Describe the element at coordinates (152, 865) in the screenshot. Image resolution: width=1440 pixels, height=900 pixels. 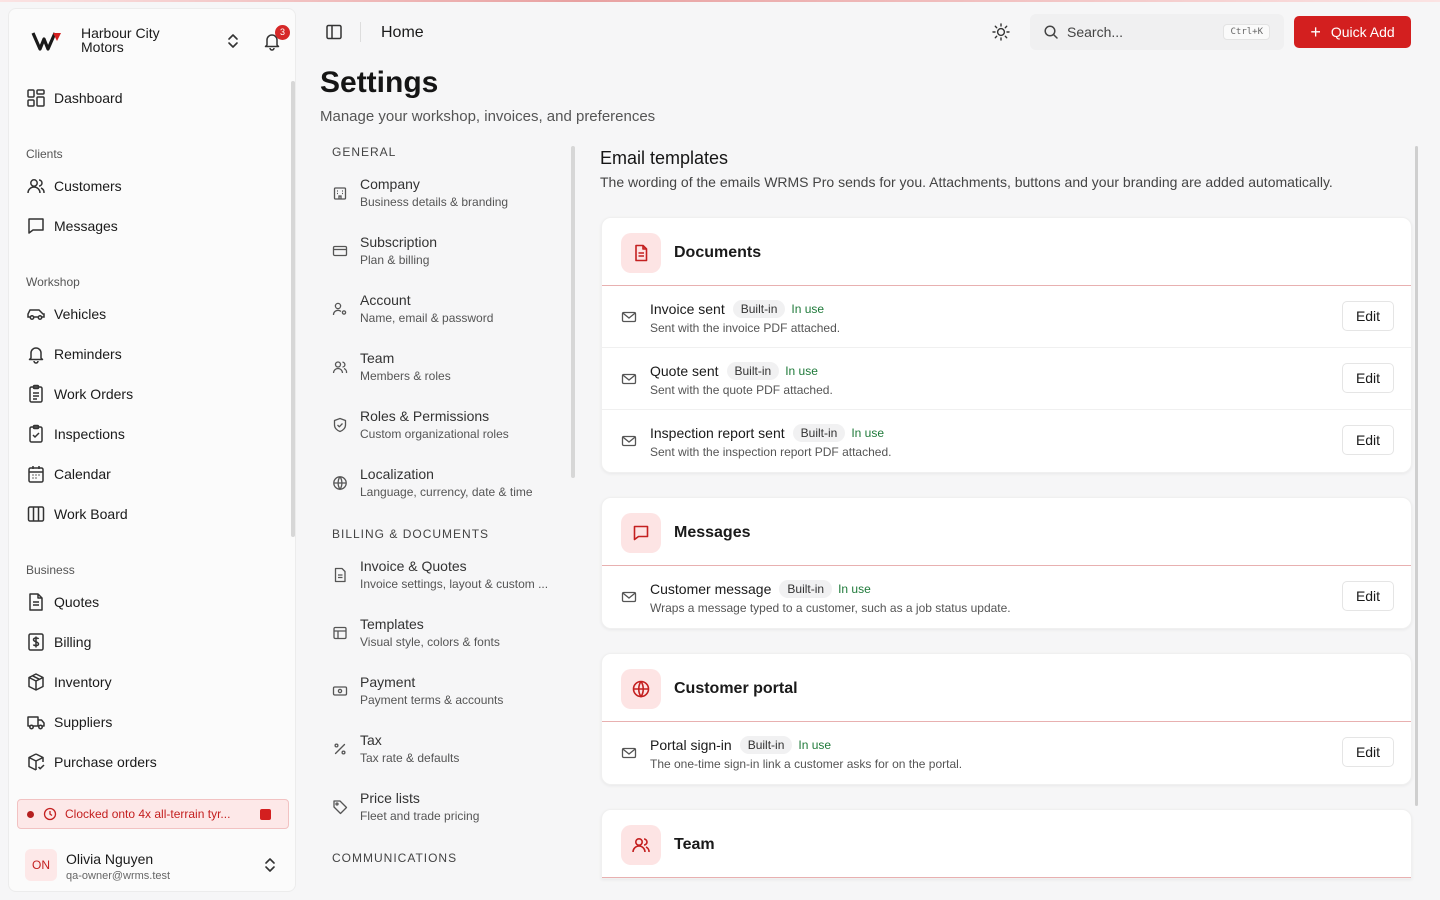
I see `user-menu: ON Olivia Nguyen qa-owner@wrms.test` at that location.